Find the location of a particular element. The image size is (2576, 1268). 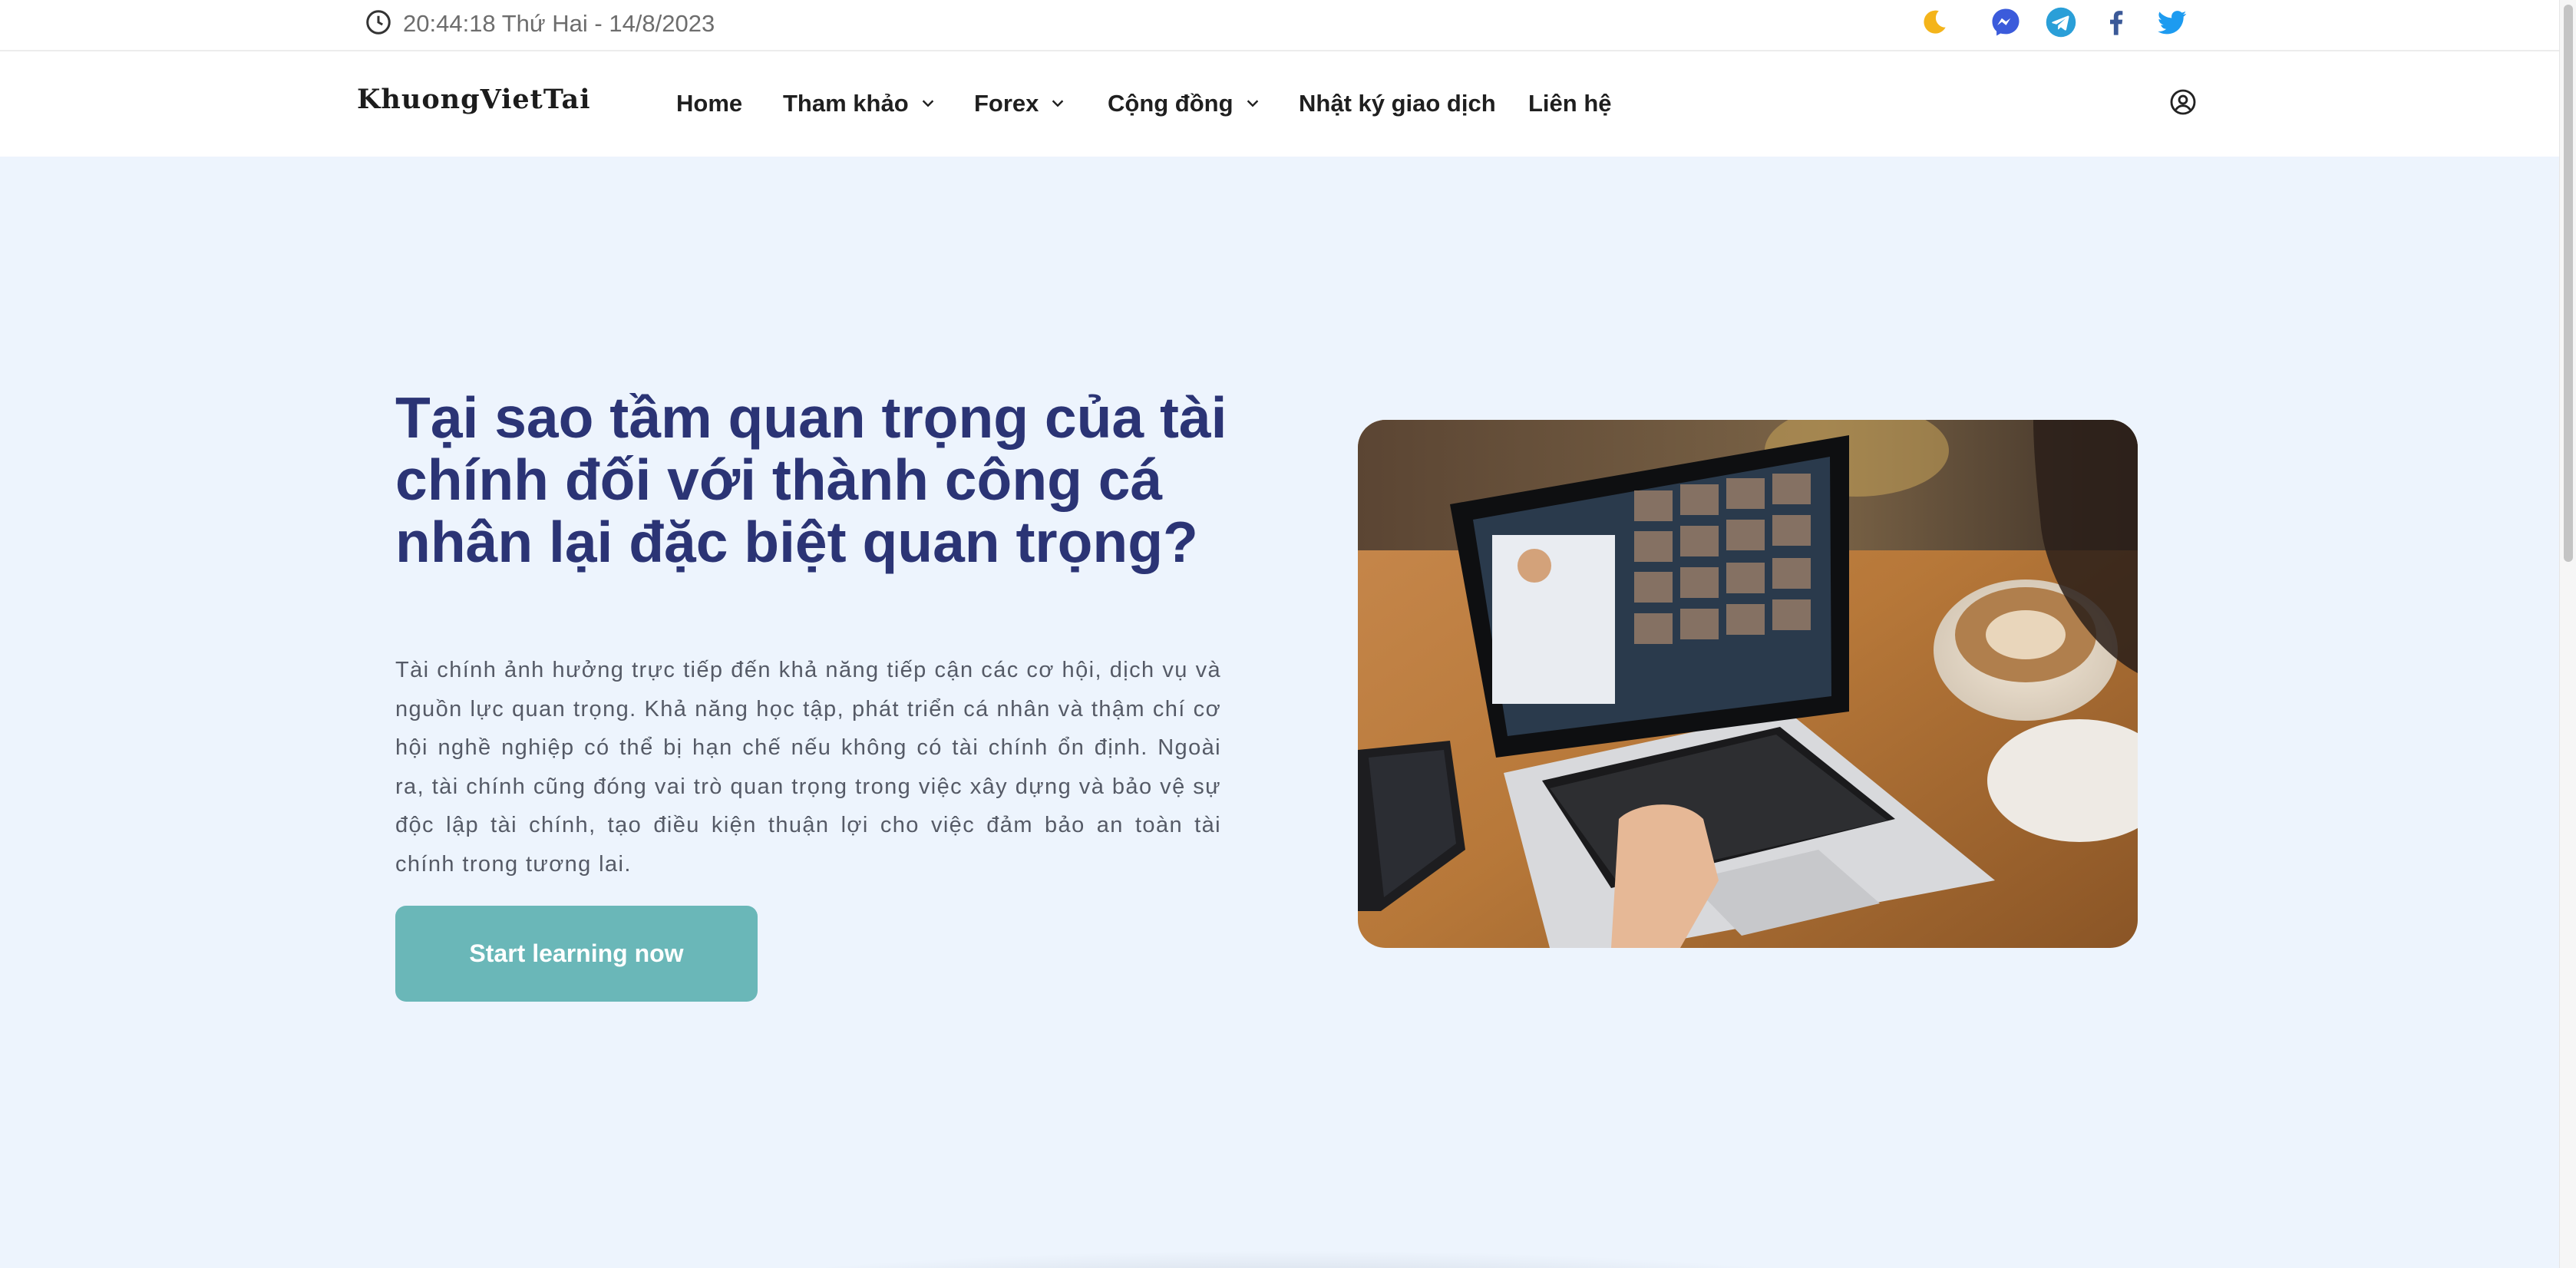

telegram-icon is located at coordinates (2061, 22).